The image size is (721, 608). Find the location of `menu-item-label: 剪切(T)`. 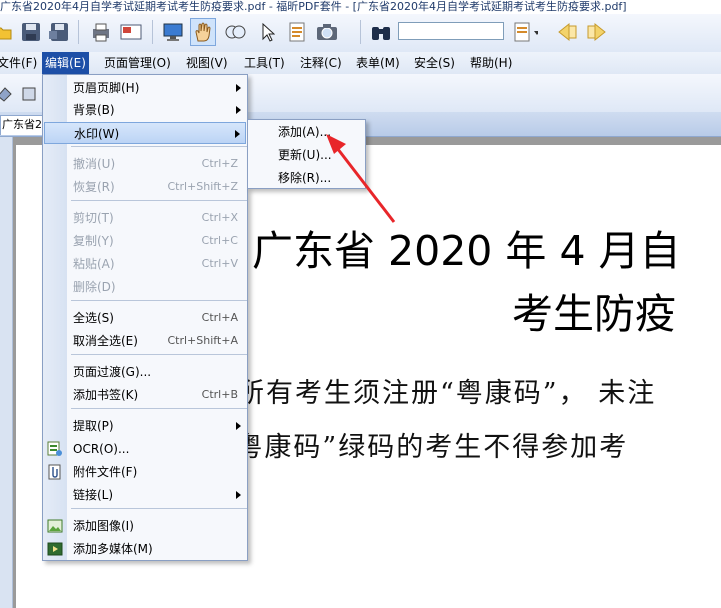

menu-item-label: 剪切(T) is located at coordinates (93, 218).